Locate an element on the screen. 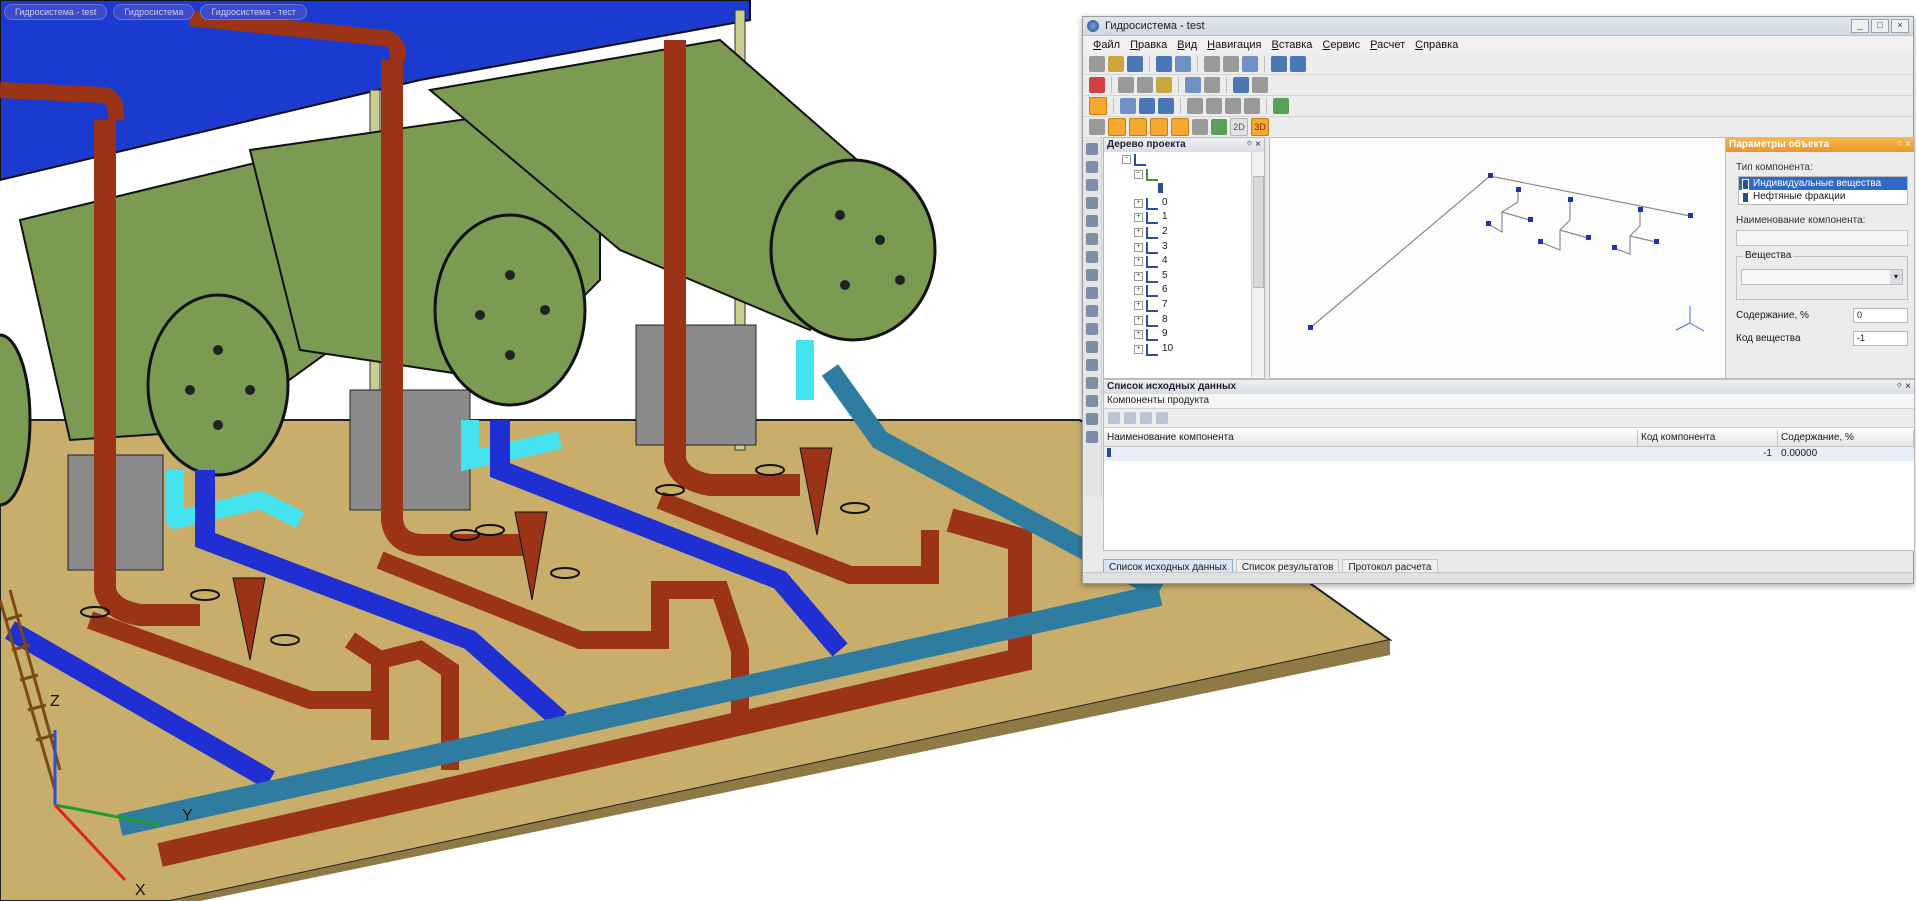 This screenshot has width=1916, height=901. save-icon is located at coordinates (1135, 64).